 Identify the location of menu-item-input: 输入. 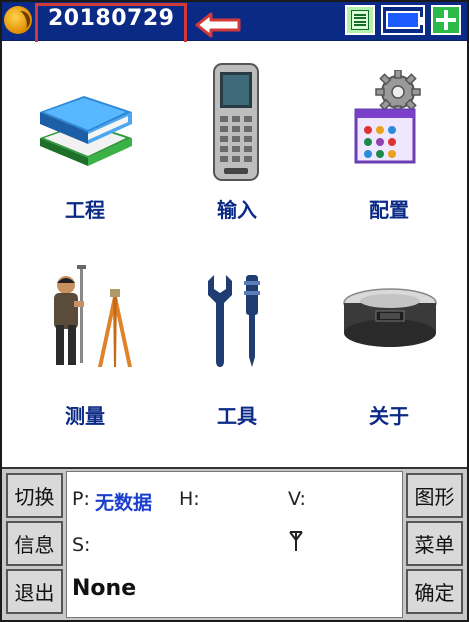
(237, 142).